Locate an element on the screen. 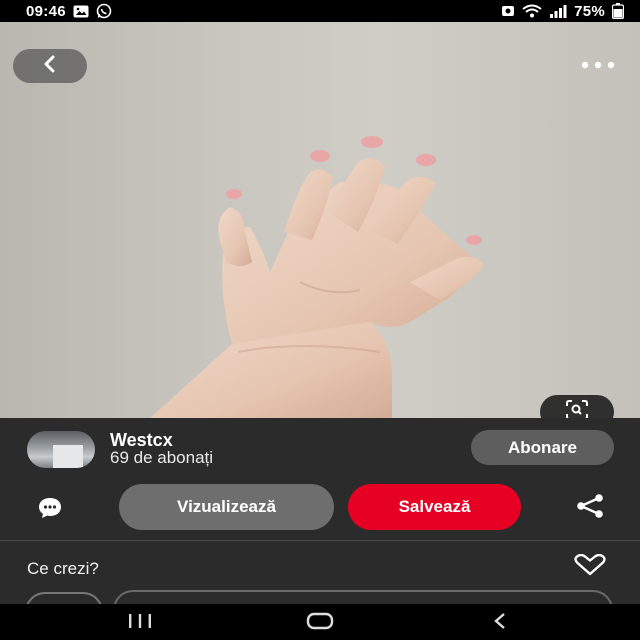  comment-button is located at coordinates (50, 510).